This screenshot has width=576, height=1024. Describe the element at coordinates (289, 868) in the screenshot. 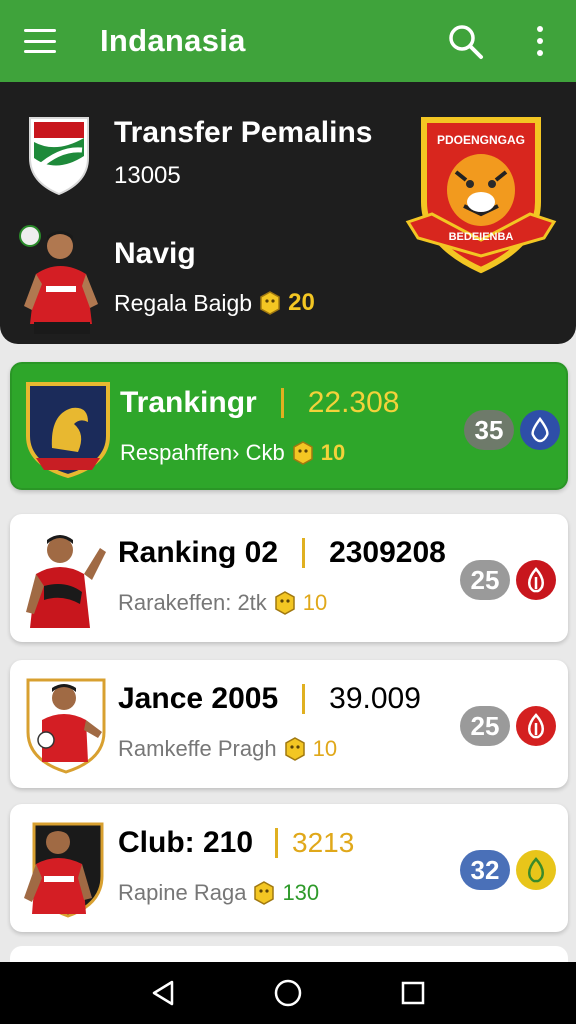

I see `ranking-card: Club: 210 3213 Rapine Raga 130 32` at that location.